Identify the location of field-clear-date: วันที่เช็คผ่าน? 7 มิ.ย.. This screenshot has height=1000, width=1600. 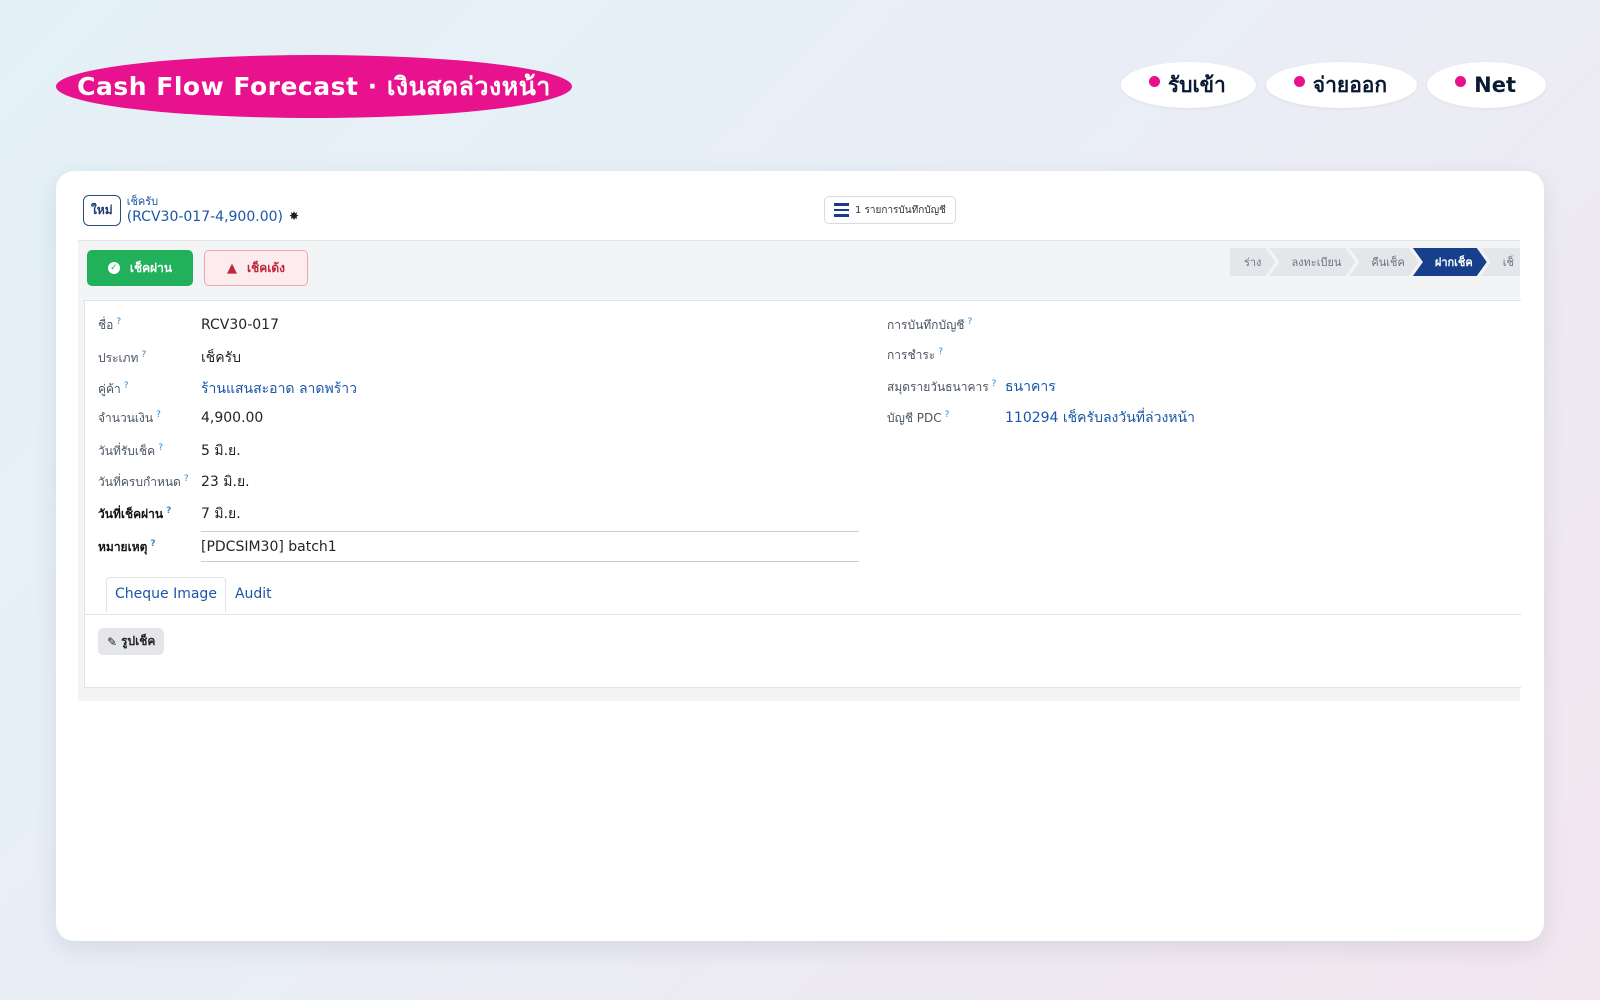
(478, 517).